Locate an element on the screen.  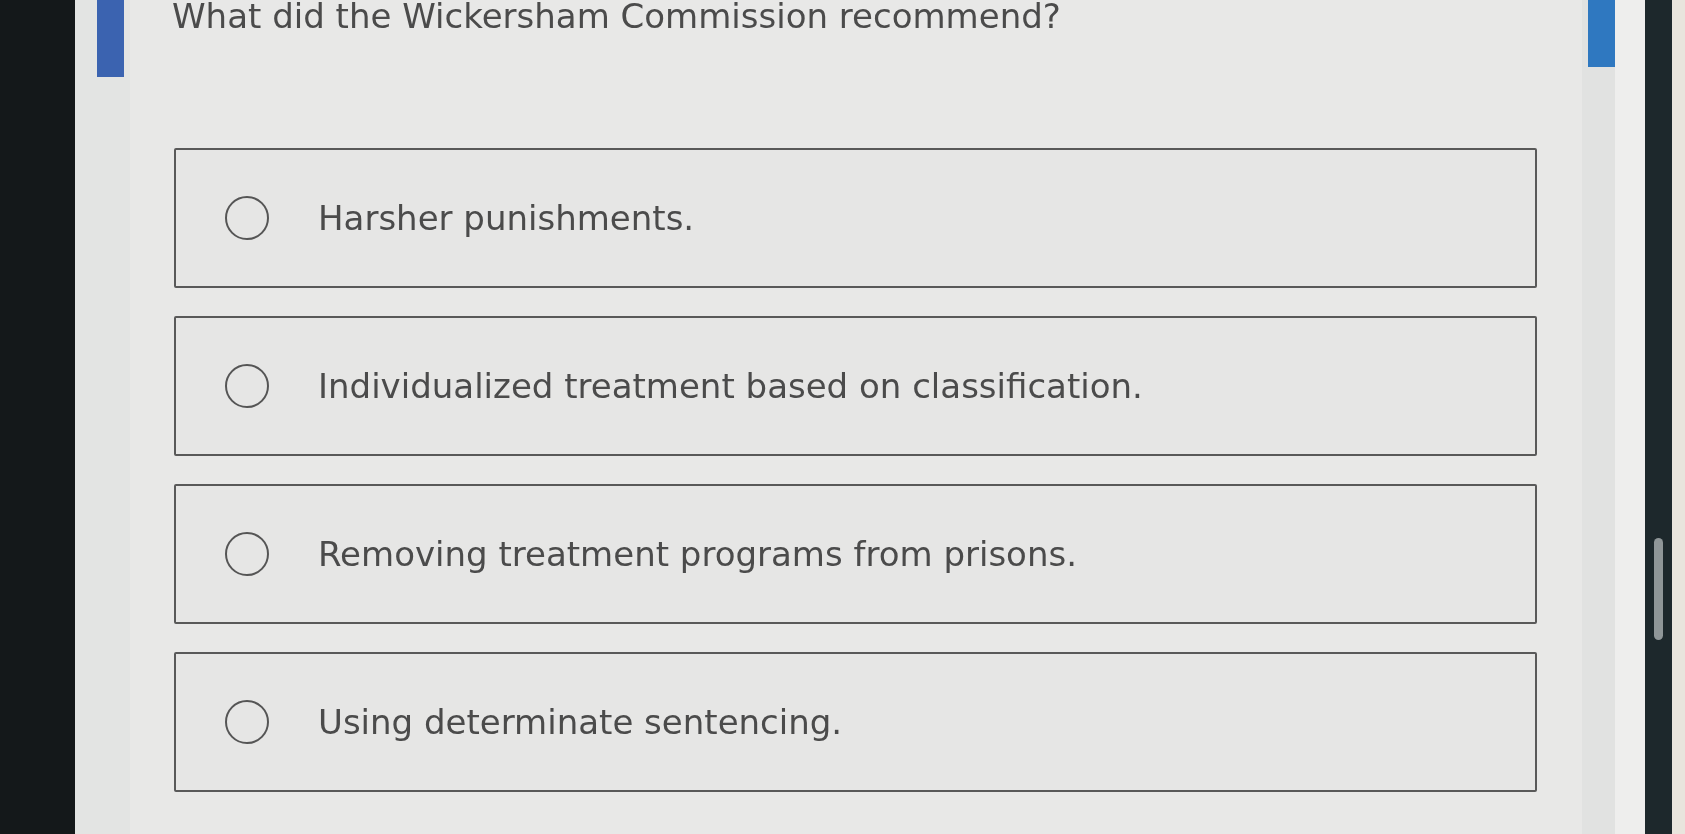
scrollbar-thumb is located at coordinates (1658, 589).